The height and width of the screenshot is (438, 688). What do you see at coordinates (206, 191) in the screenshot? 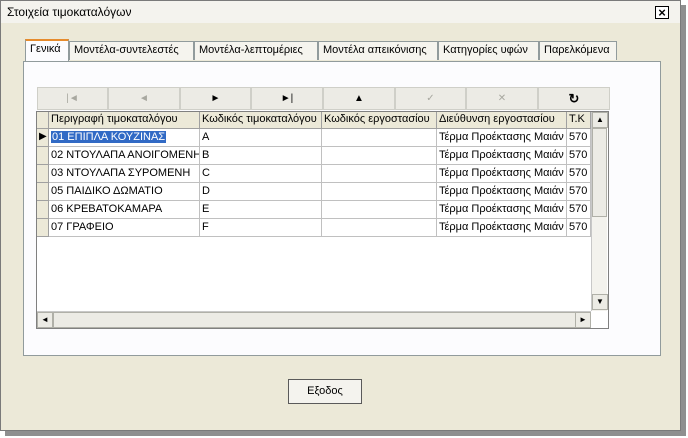
I see `cell-text: D` at bounding box center [206, 191].